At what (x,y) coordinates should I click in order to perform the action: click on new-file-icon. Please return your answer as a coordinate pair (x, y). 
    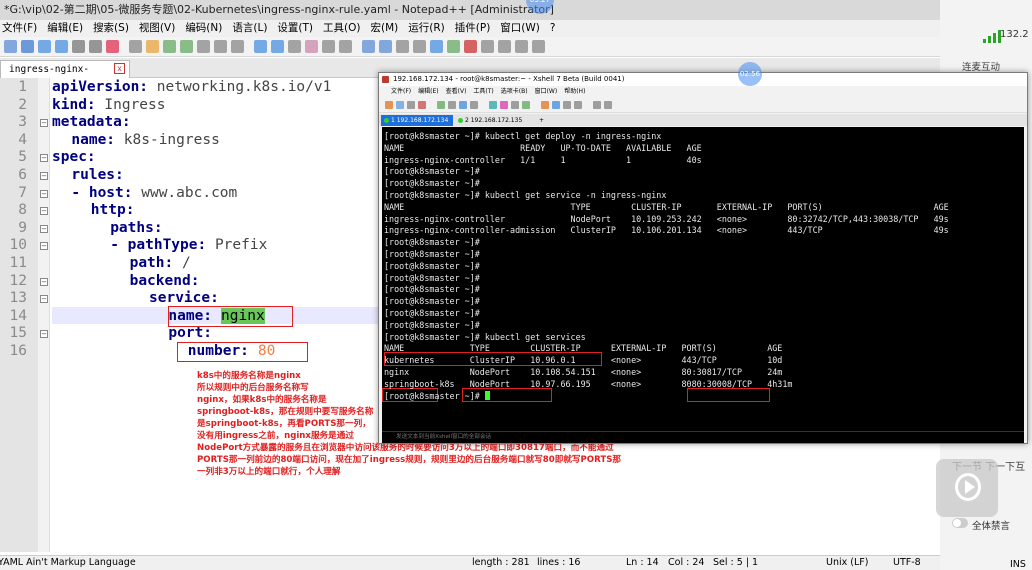
    Looking at the image, I should click on (10, 46).